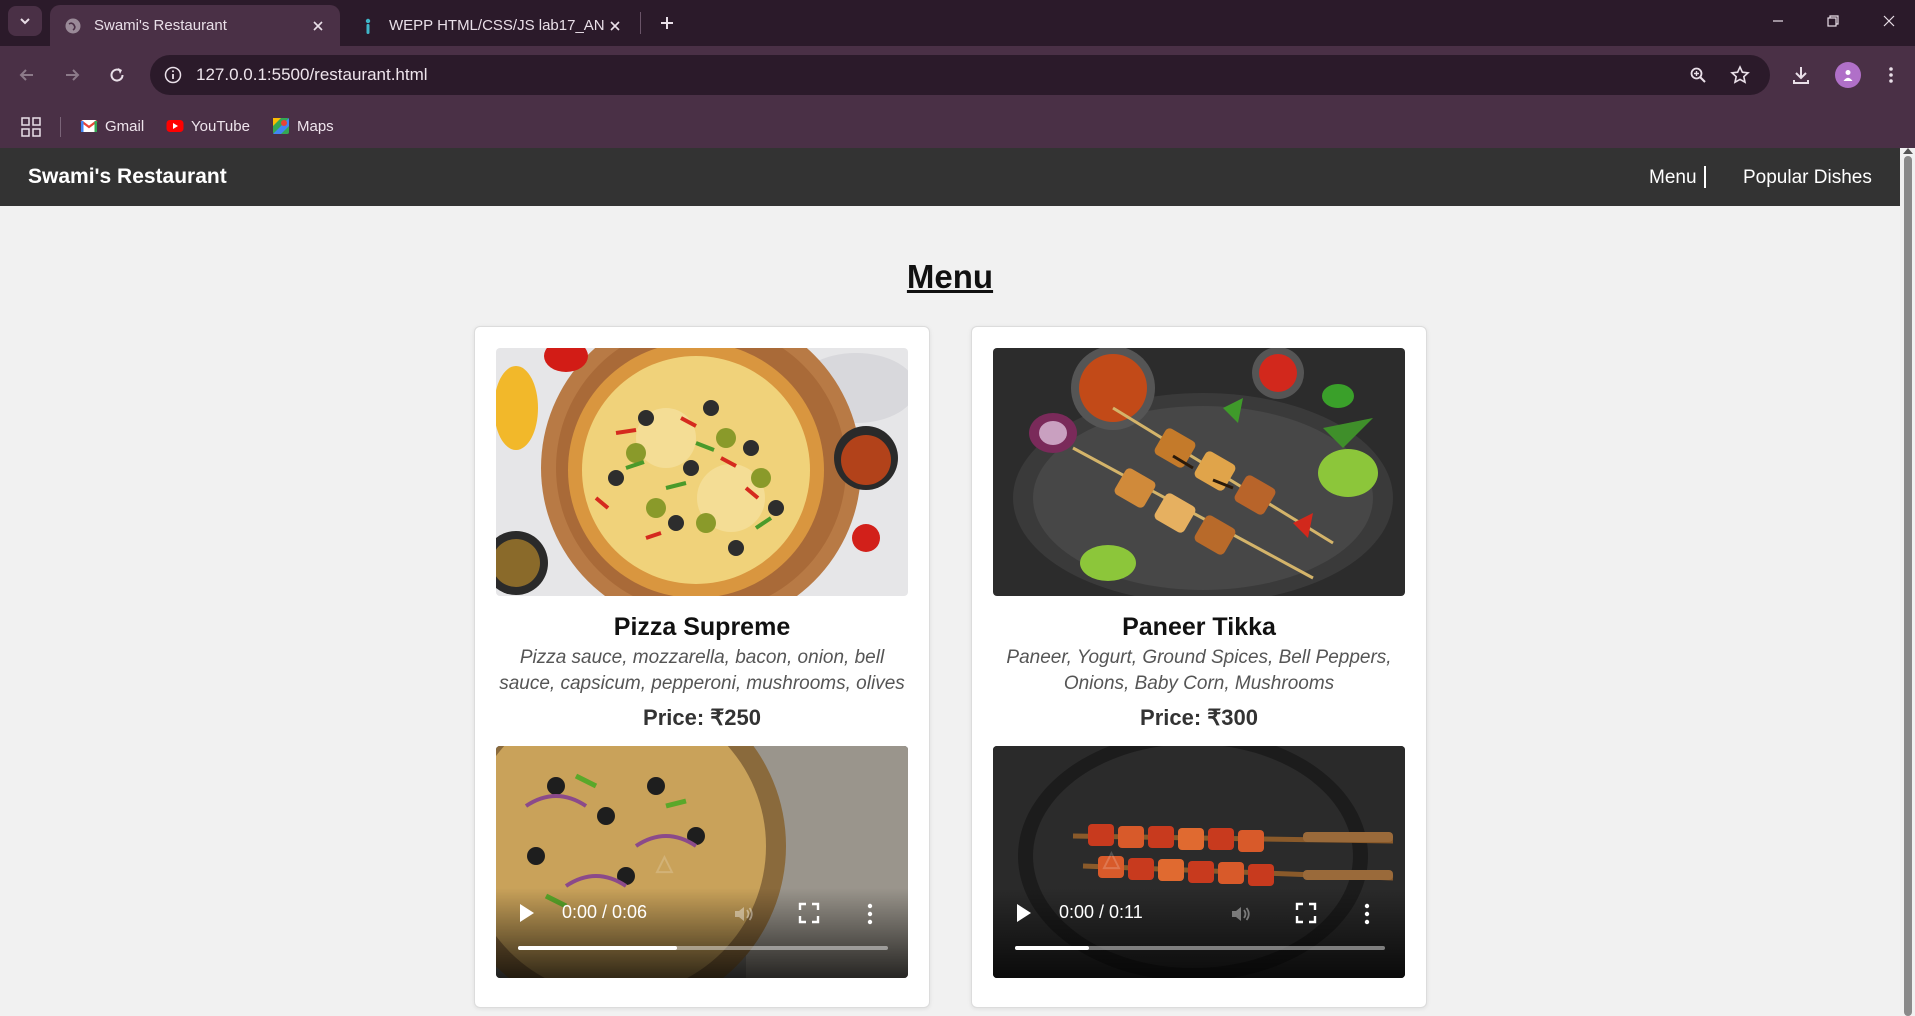  What do you see at coordinates (702, 472) in the screenshot?
I see `pizza-image` at bounding box center [702, 472].